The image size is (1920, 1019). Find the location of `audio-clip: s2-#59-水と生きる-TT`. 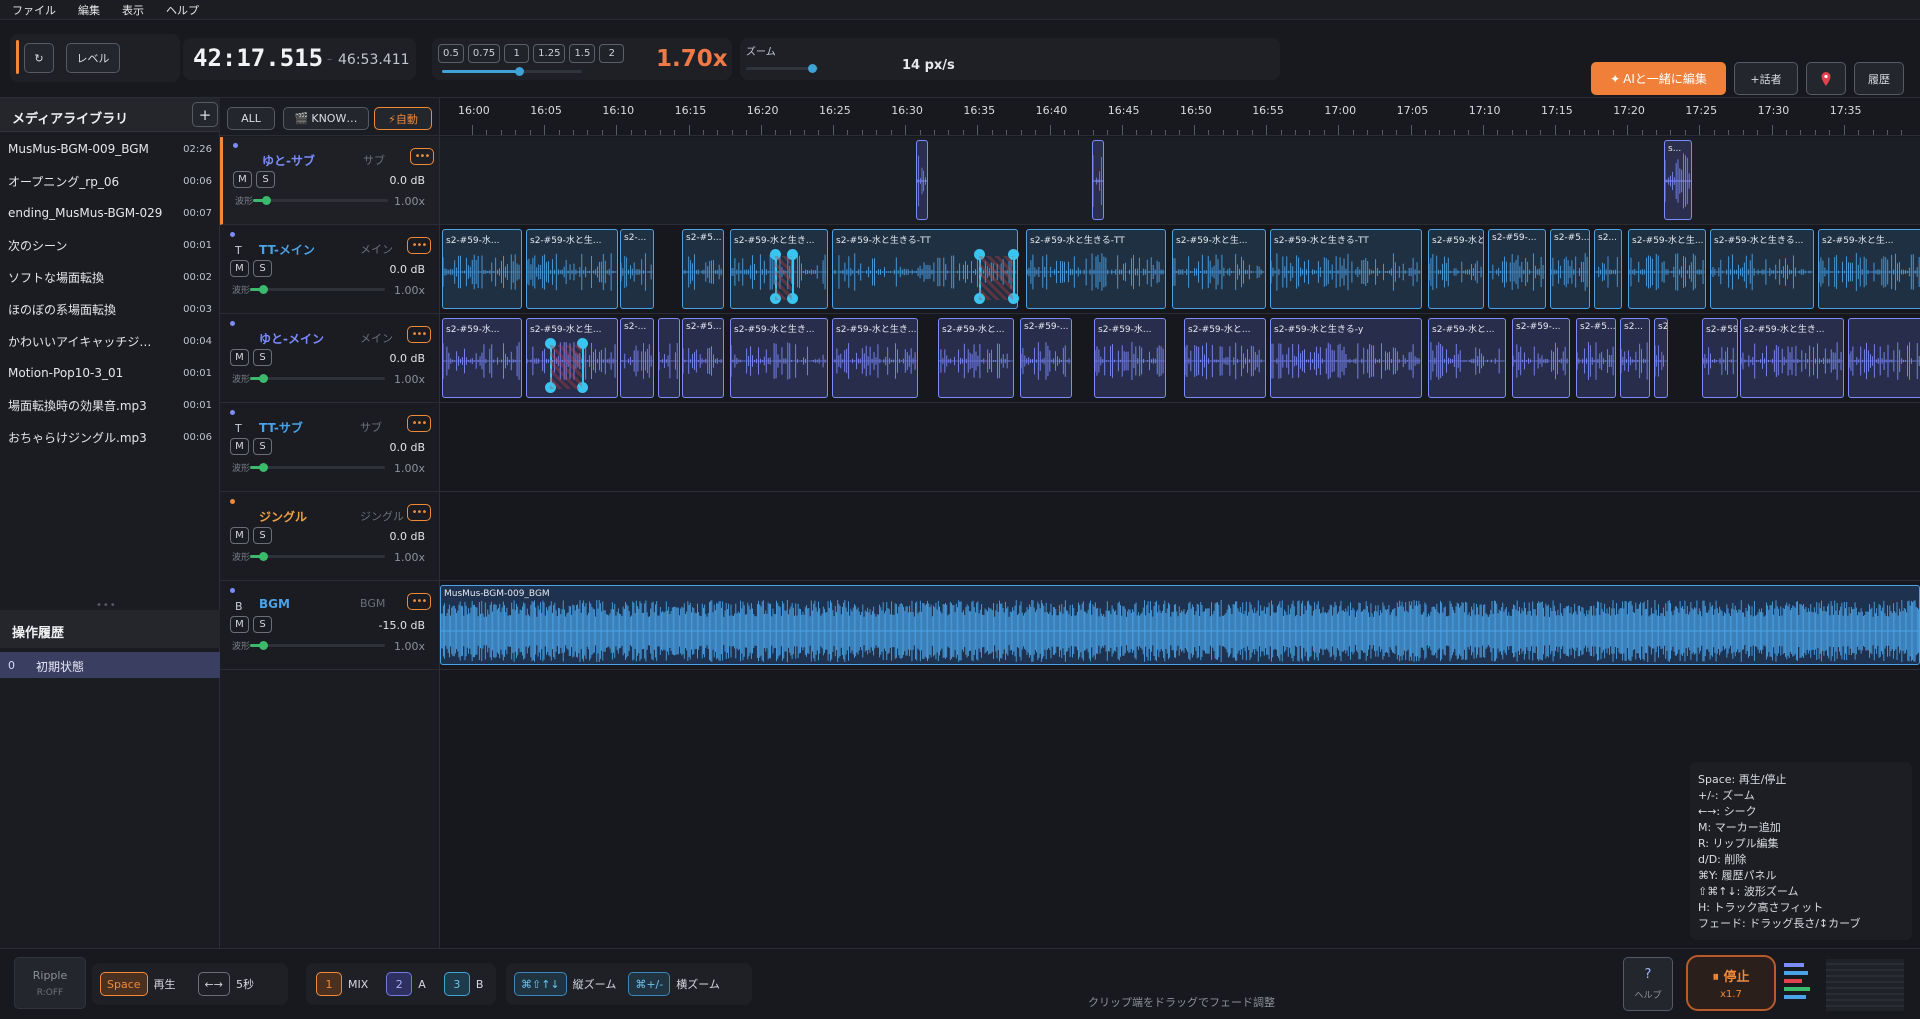

audio-clip: s2-#59-水と生きる-TT is located at coordinates (1346, 269).